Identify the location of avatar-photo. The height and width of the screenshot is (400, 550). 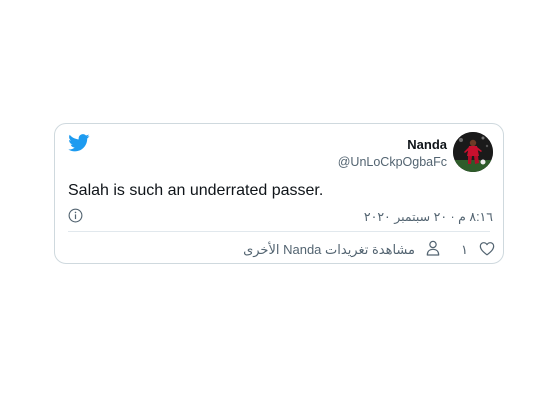
(473, 152).